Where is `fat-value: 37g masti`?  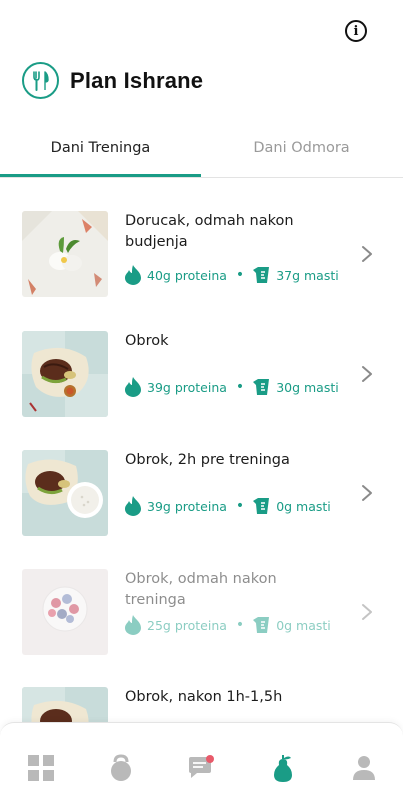
fat-value: 37g masti is located at coordinates (307, 275).